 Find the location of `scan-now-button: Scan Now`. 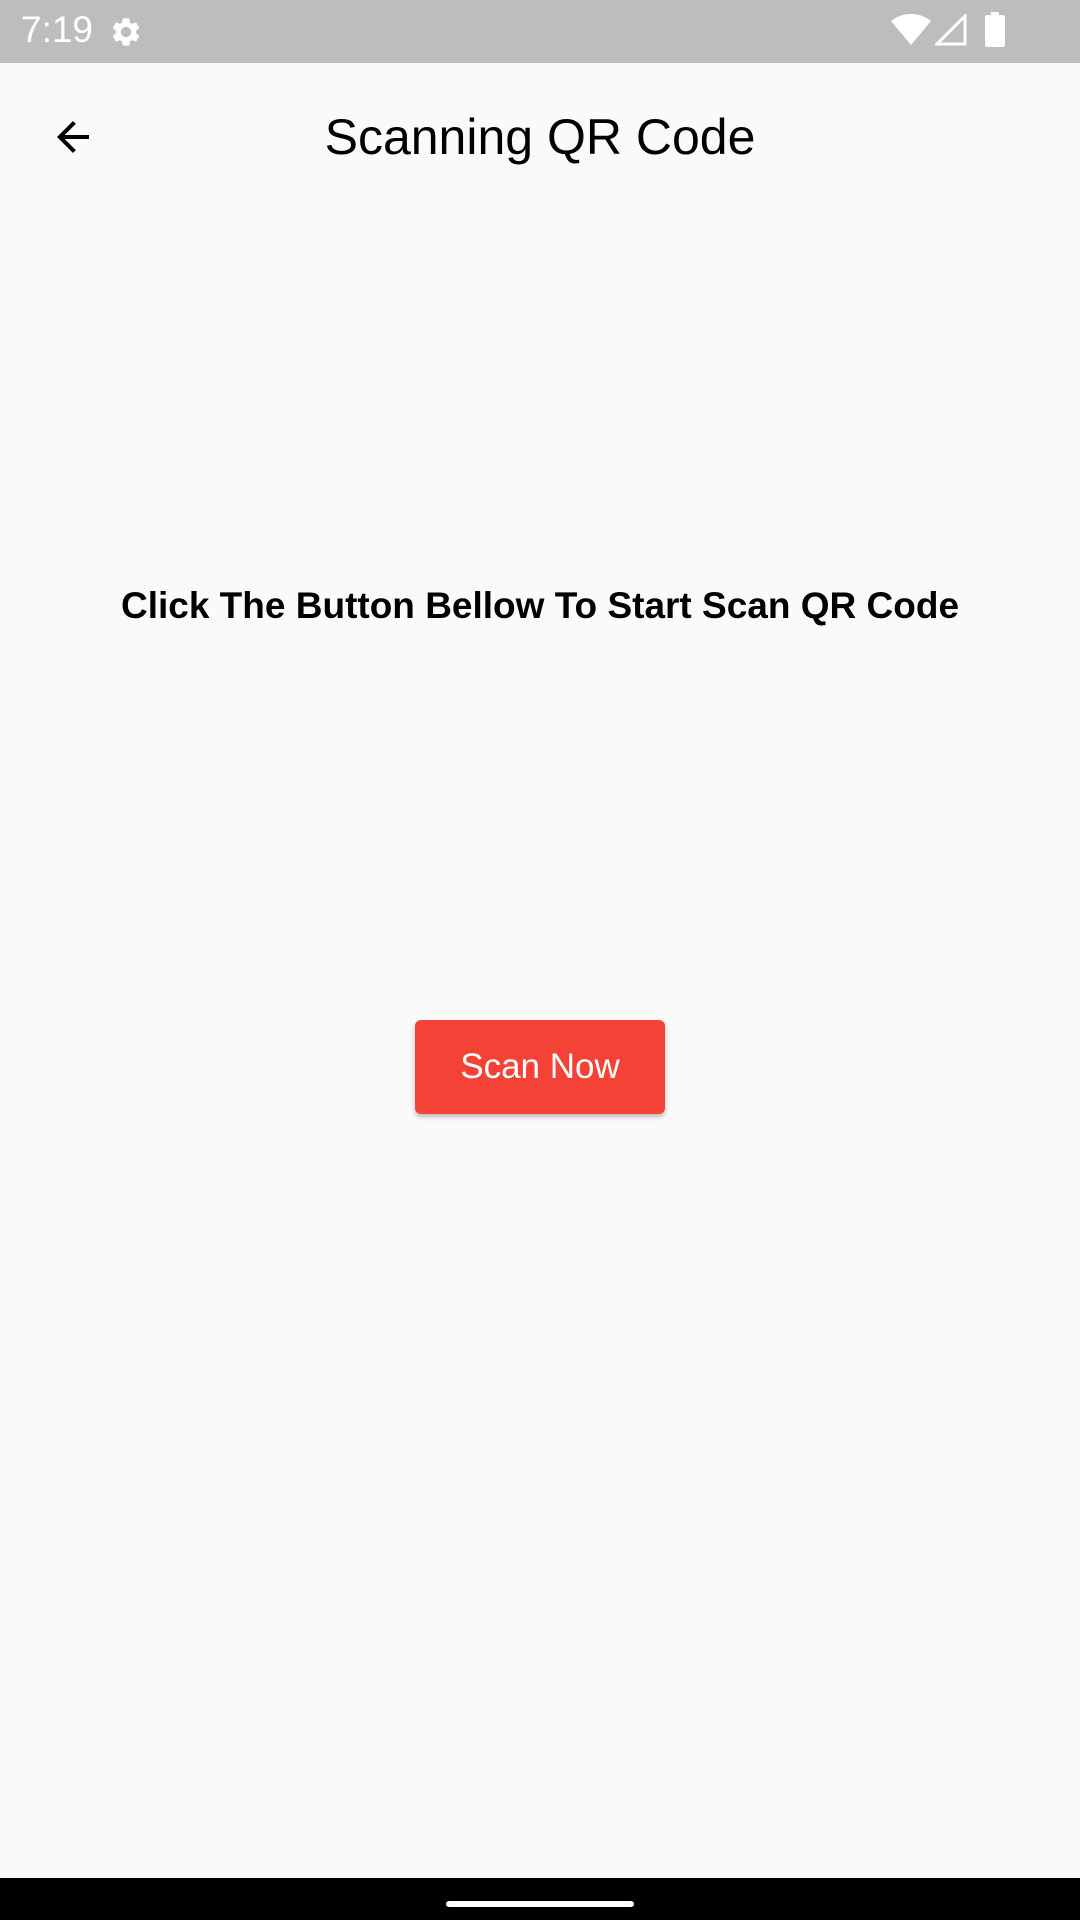

scan-now-button: Scan Now is located at coordinates (540, 1067).